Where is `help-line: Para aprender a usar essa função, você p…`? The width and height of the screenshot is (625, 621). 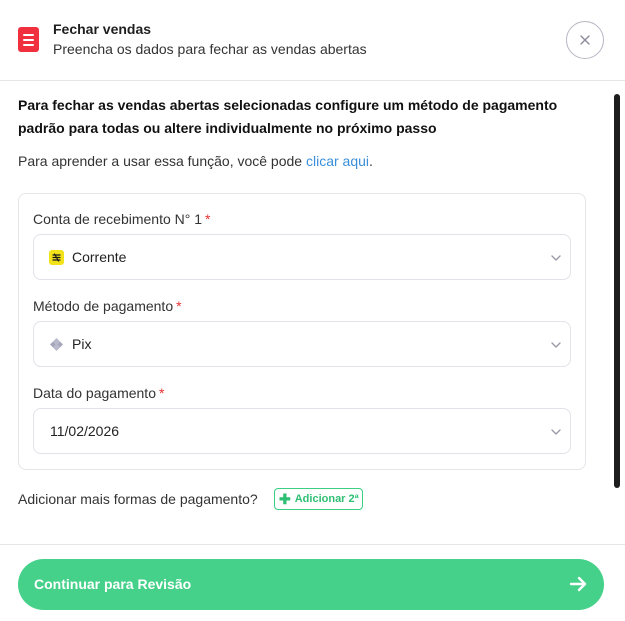
help-line: Para aprender a usar essa função, você p… is located at coordinates (195, 161).